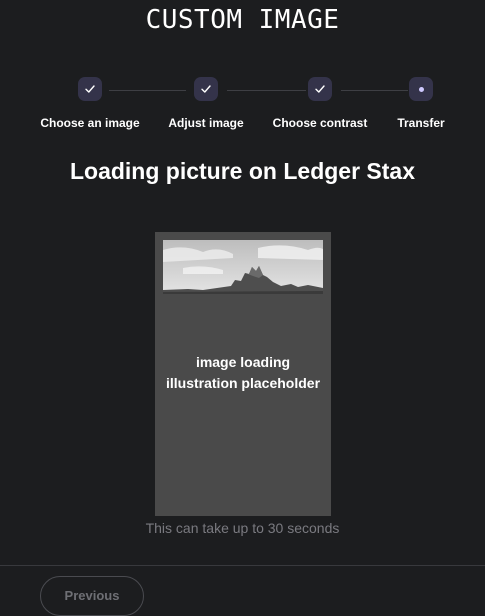 The image size is (485, 616). I want to click on step-label-adjust-image: Adjust image, so click(206, 123).